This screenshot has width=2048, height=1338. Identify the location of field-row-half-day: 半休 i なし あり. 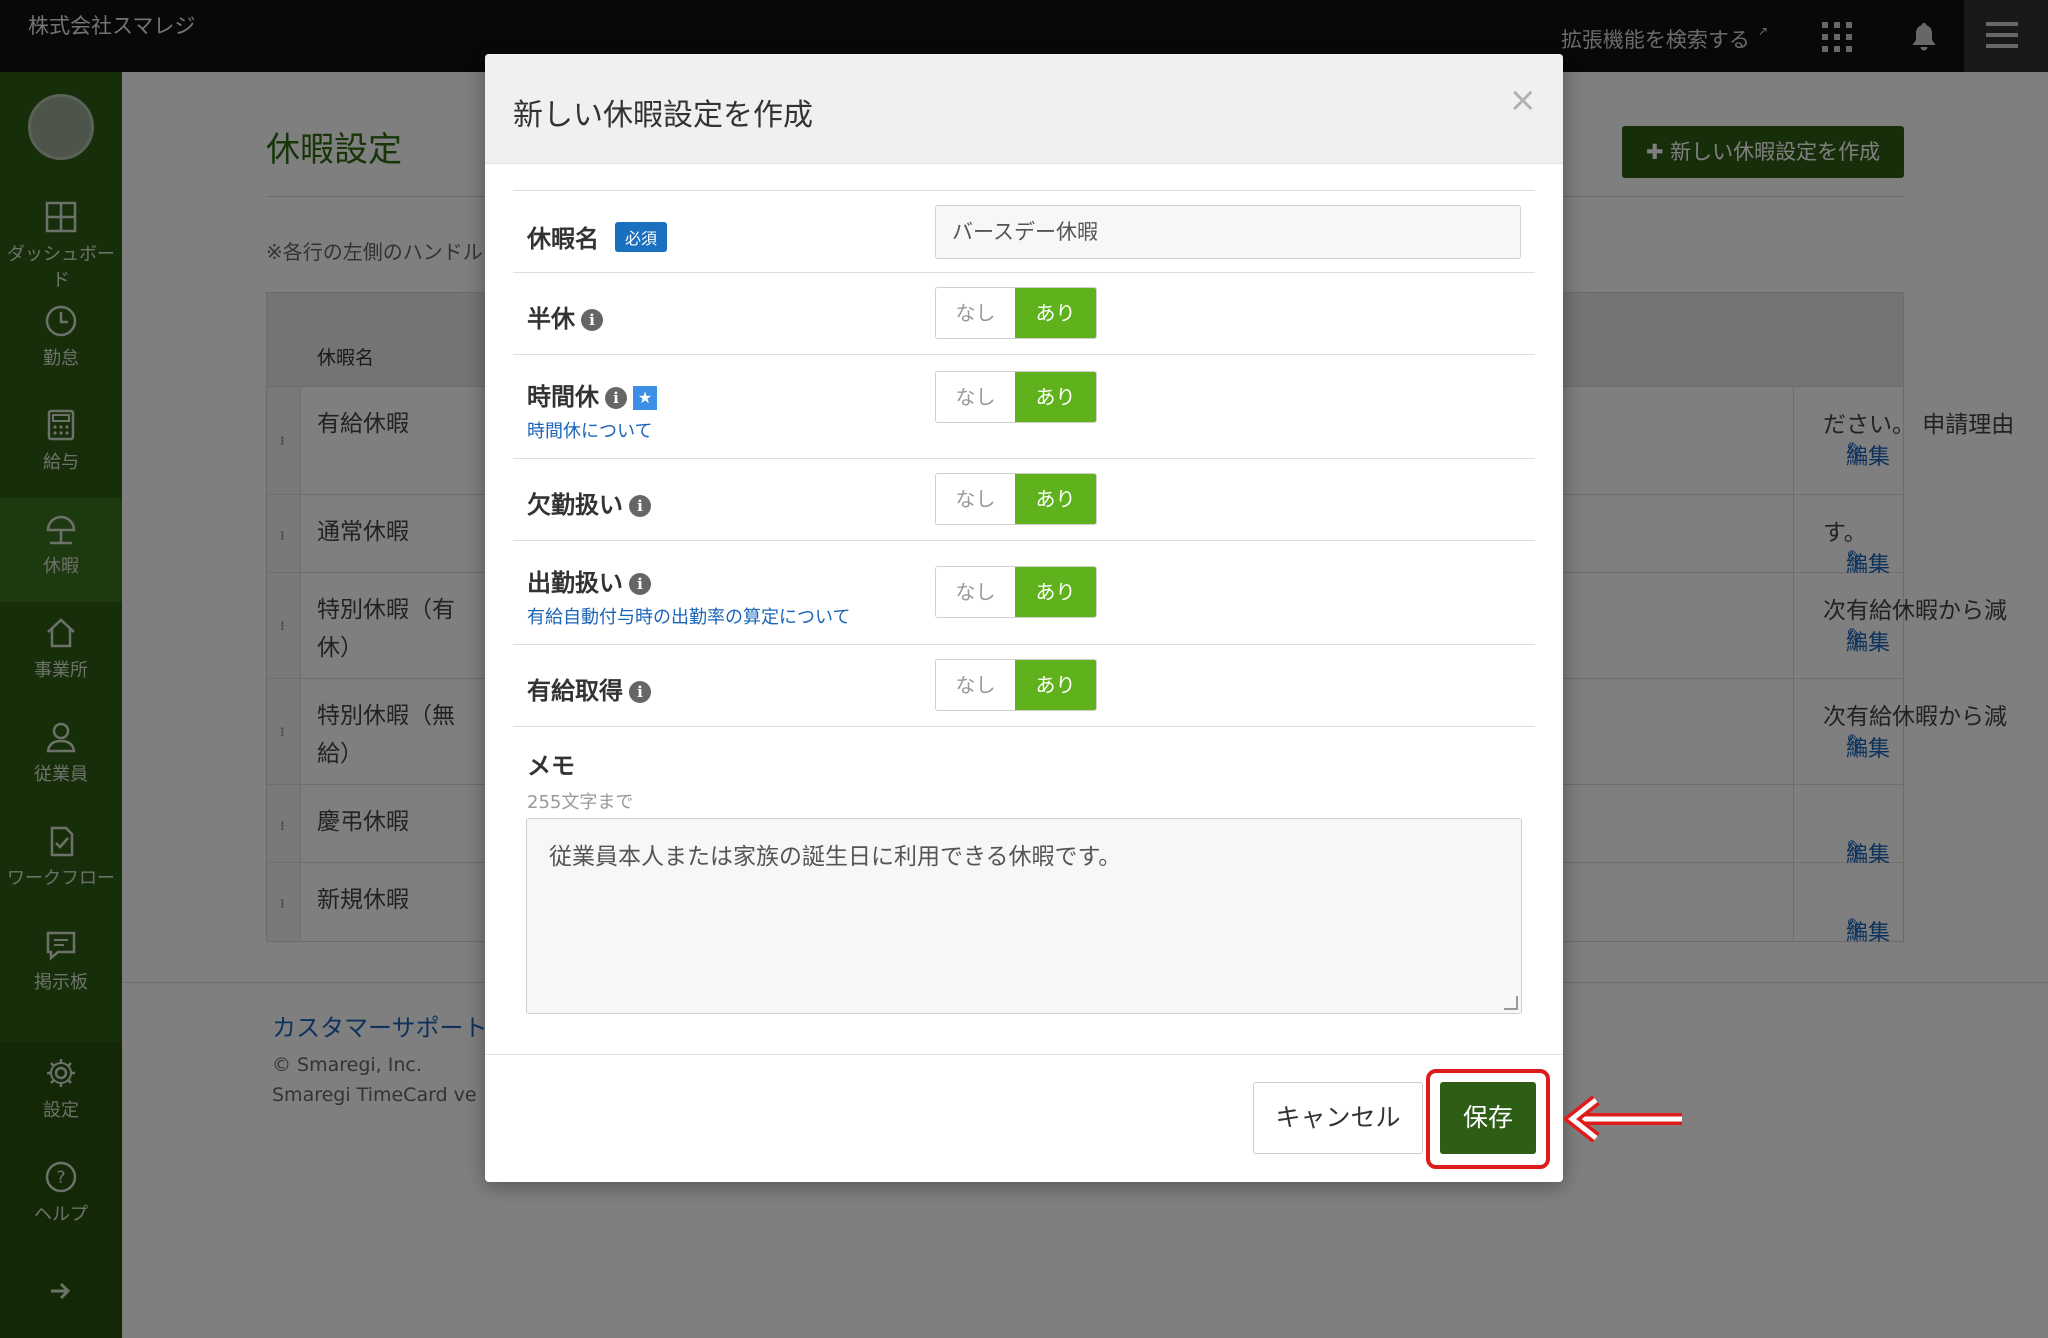
(1024, 314).